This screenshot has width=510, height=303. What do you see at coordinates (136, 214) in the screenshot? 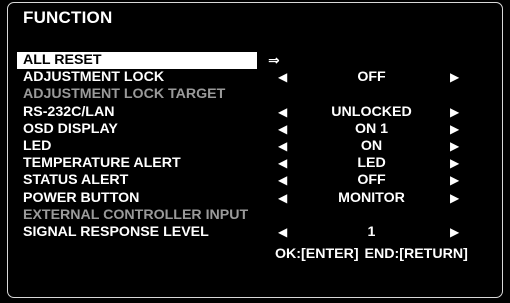
I see `menu-item-label: EXTERNAL CONTROLLER INPUT` at bounding box center [136, 214].